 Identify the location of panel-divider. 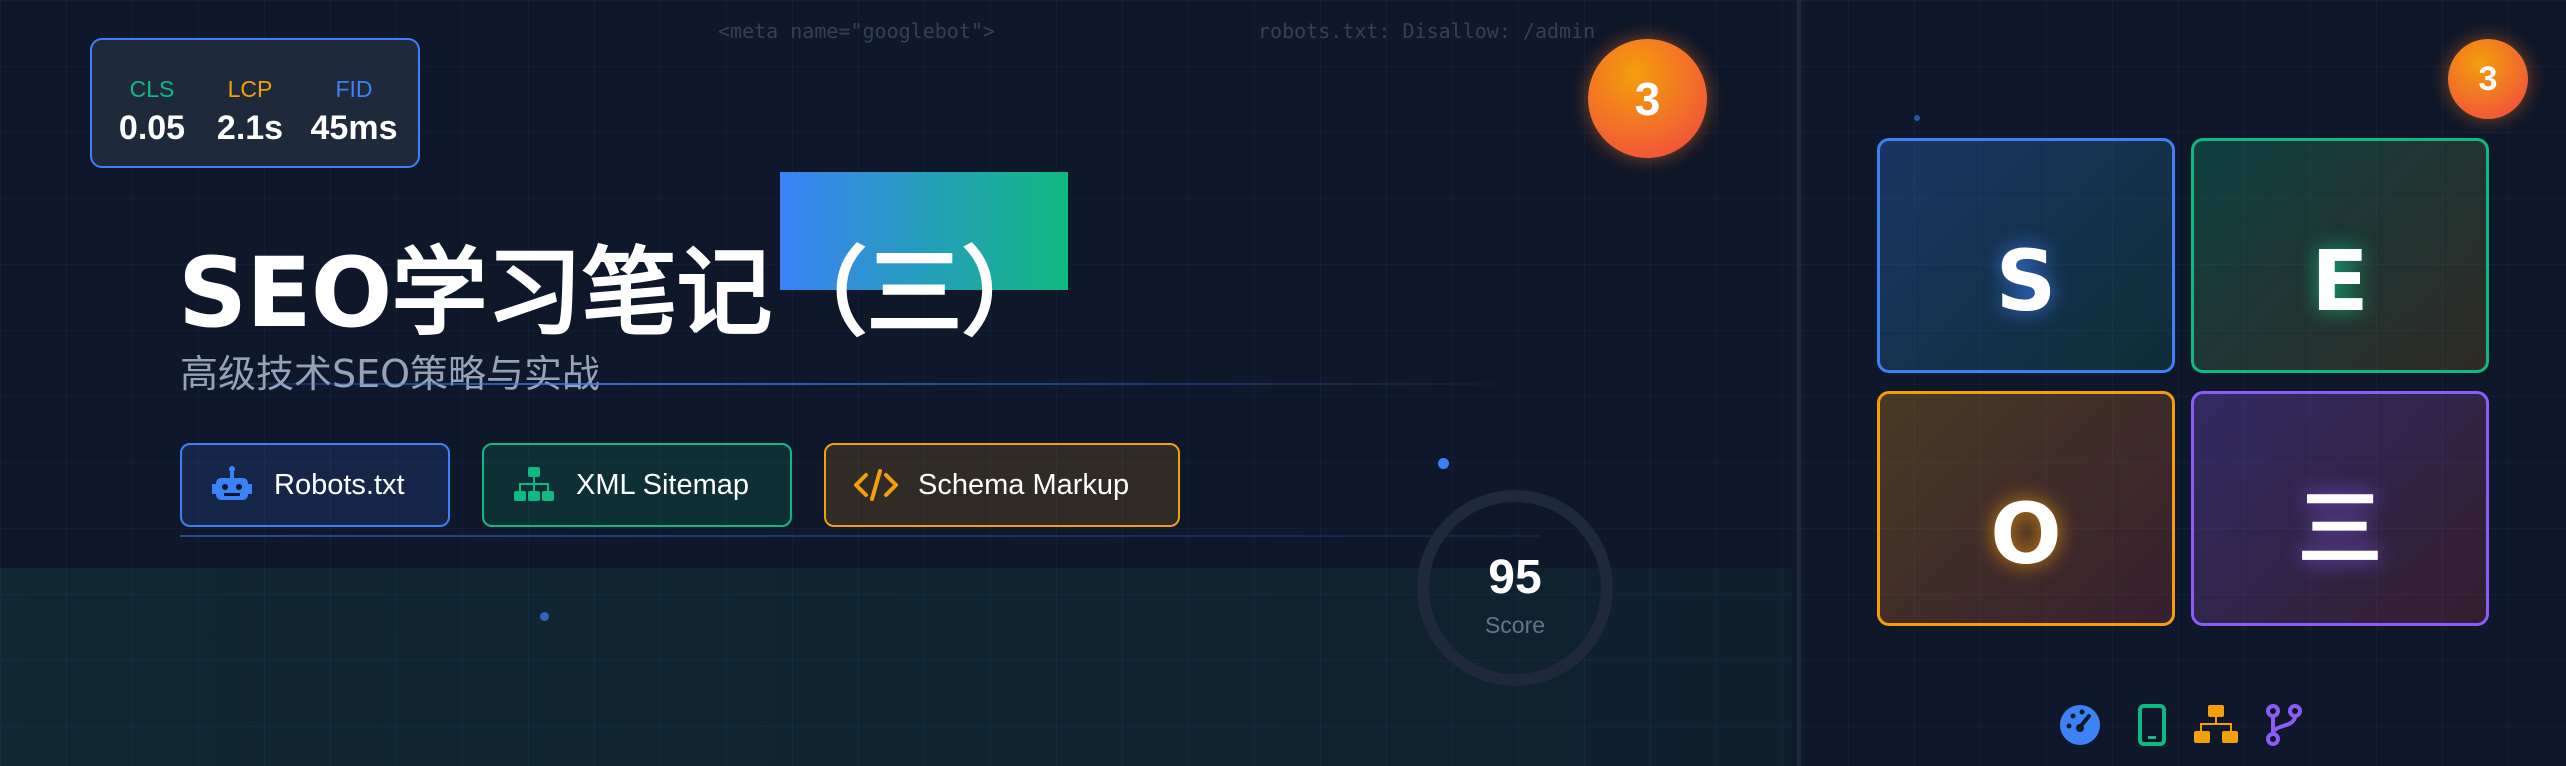
(1799, 383).